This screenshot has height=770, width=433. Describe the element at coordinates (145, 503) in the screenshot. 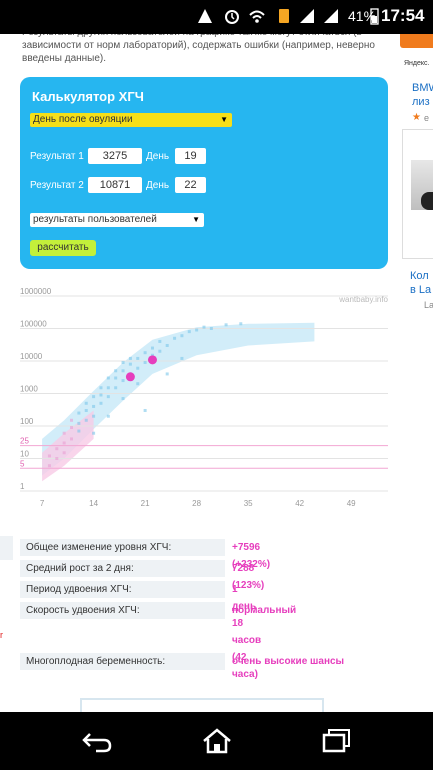

I see `x-tick-label: 21` at that location.